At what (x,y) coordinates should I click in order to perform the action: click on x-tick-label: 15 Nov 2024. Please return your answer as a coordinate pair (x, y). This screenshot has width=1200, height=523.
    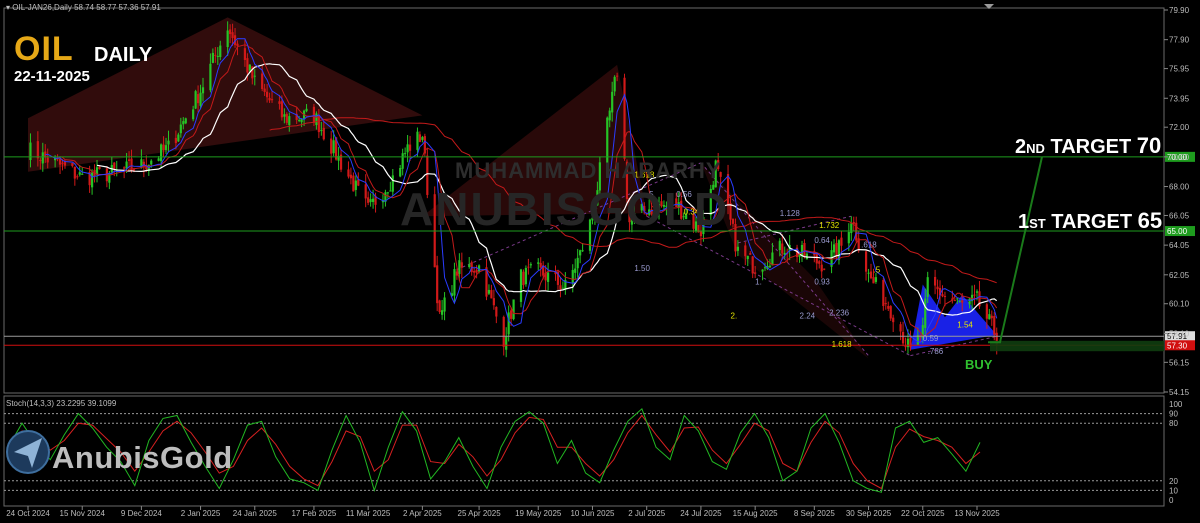
    Looking at the image, I should click on (83, 513).